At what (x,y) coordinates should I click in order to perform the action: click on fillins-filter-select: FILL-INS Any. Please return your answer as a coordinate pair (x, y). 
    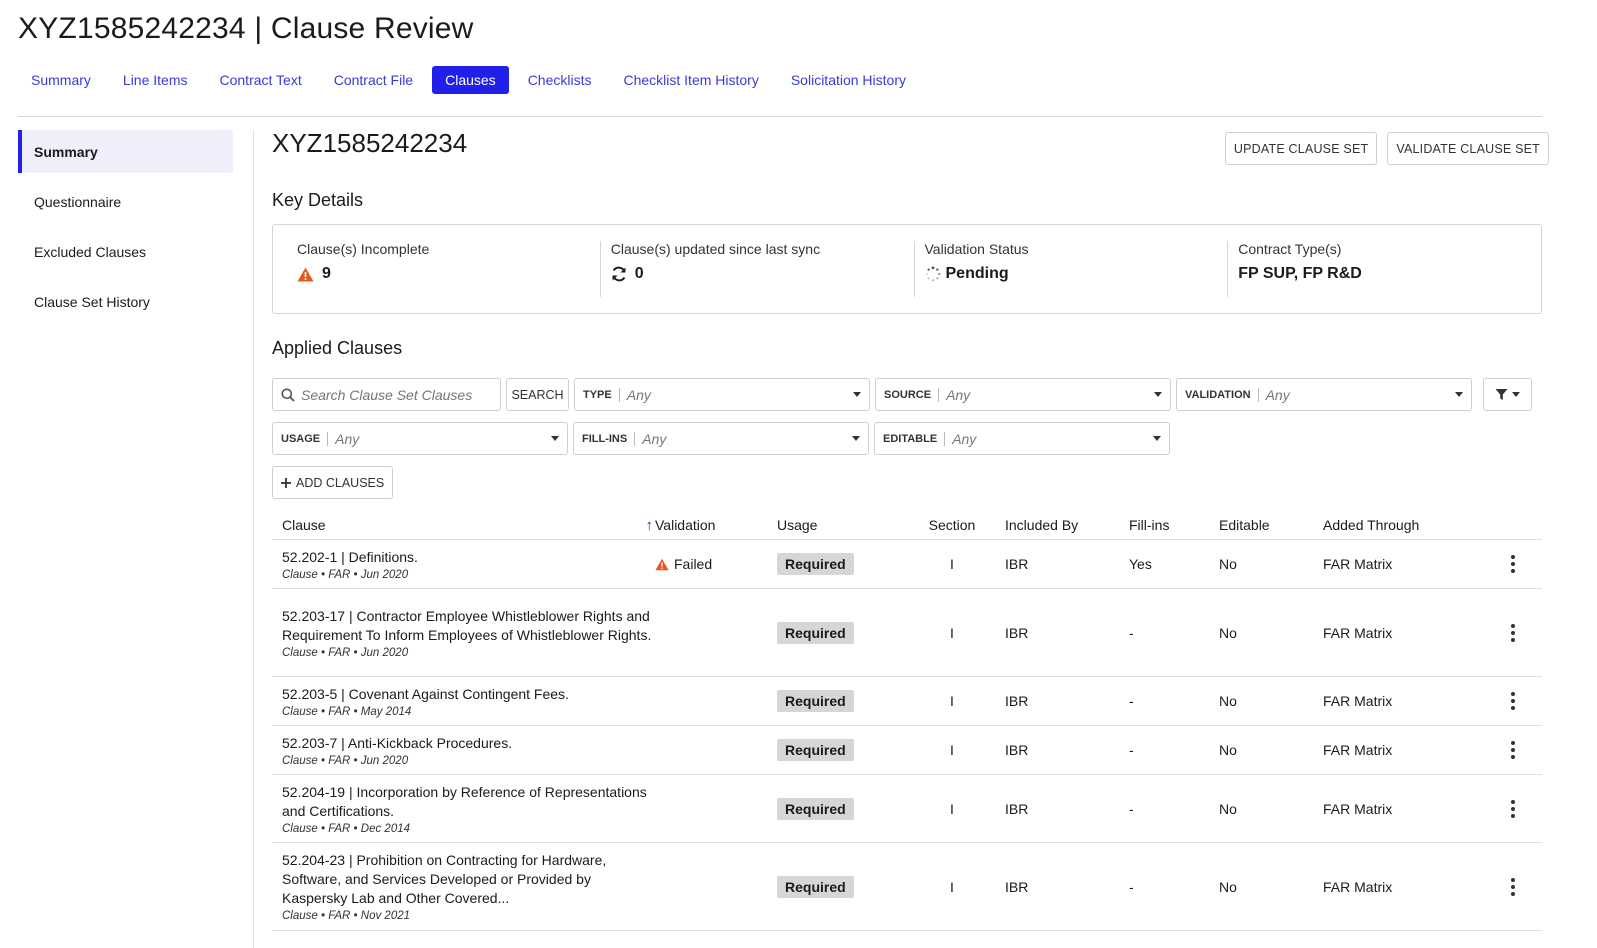
    Looking at the image, I should click on (721, 438).